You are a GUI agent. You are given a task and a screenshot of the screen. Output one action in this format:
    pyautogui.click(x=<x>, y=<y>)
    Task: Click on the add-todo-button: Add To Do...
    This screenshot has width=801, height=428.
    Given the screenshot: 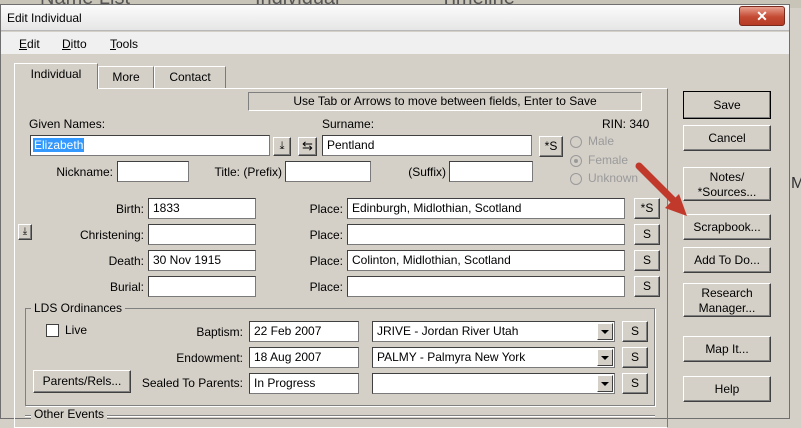 What is the action you would take?
    pyautogui.click(x=727, y=260)
    